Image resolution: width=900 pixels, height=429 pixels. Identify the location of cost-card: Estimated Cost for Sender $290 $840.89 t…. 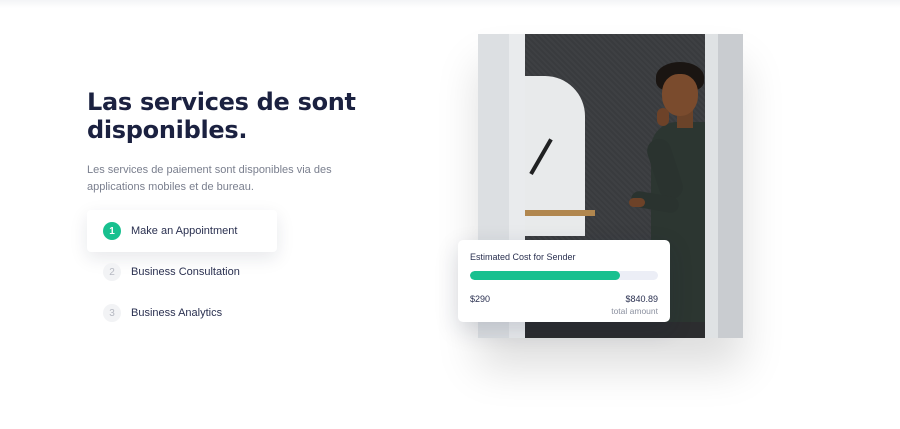
(564, 281).